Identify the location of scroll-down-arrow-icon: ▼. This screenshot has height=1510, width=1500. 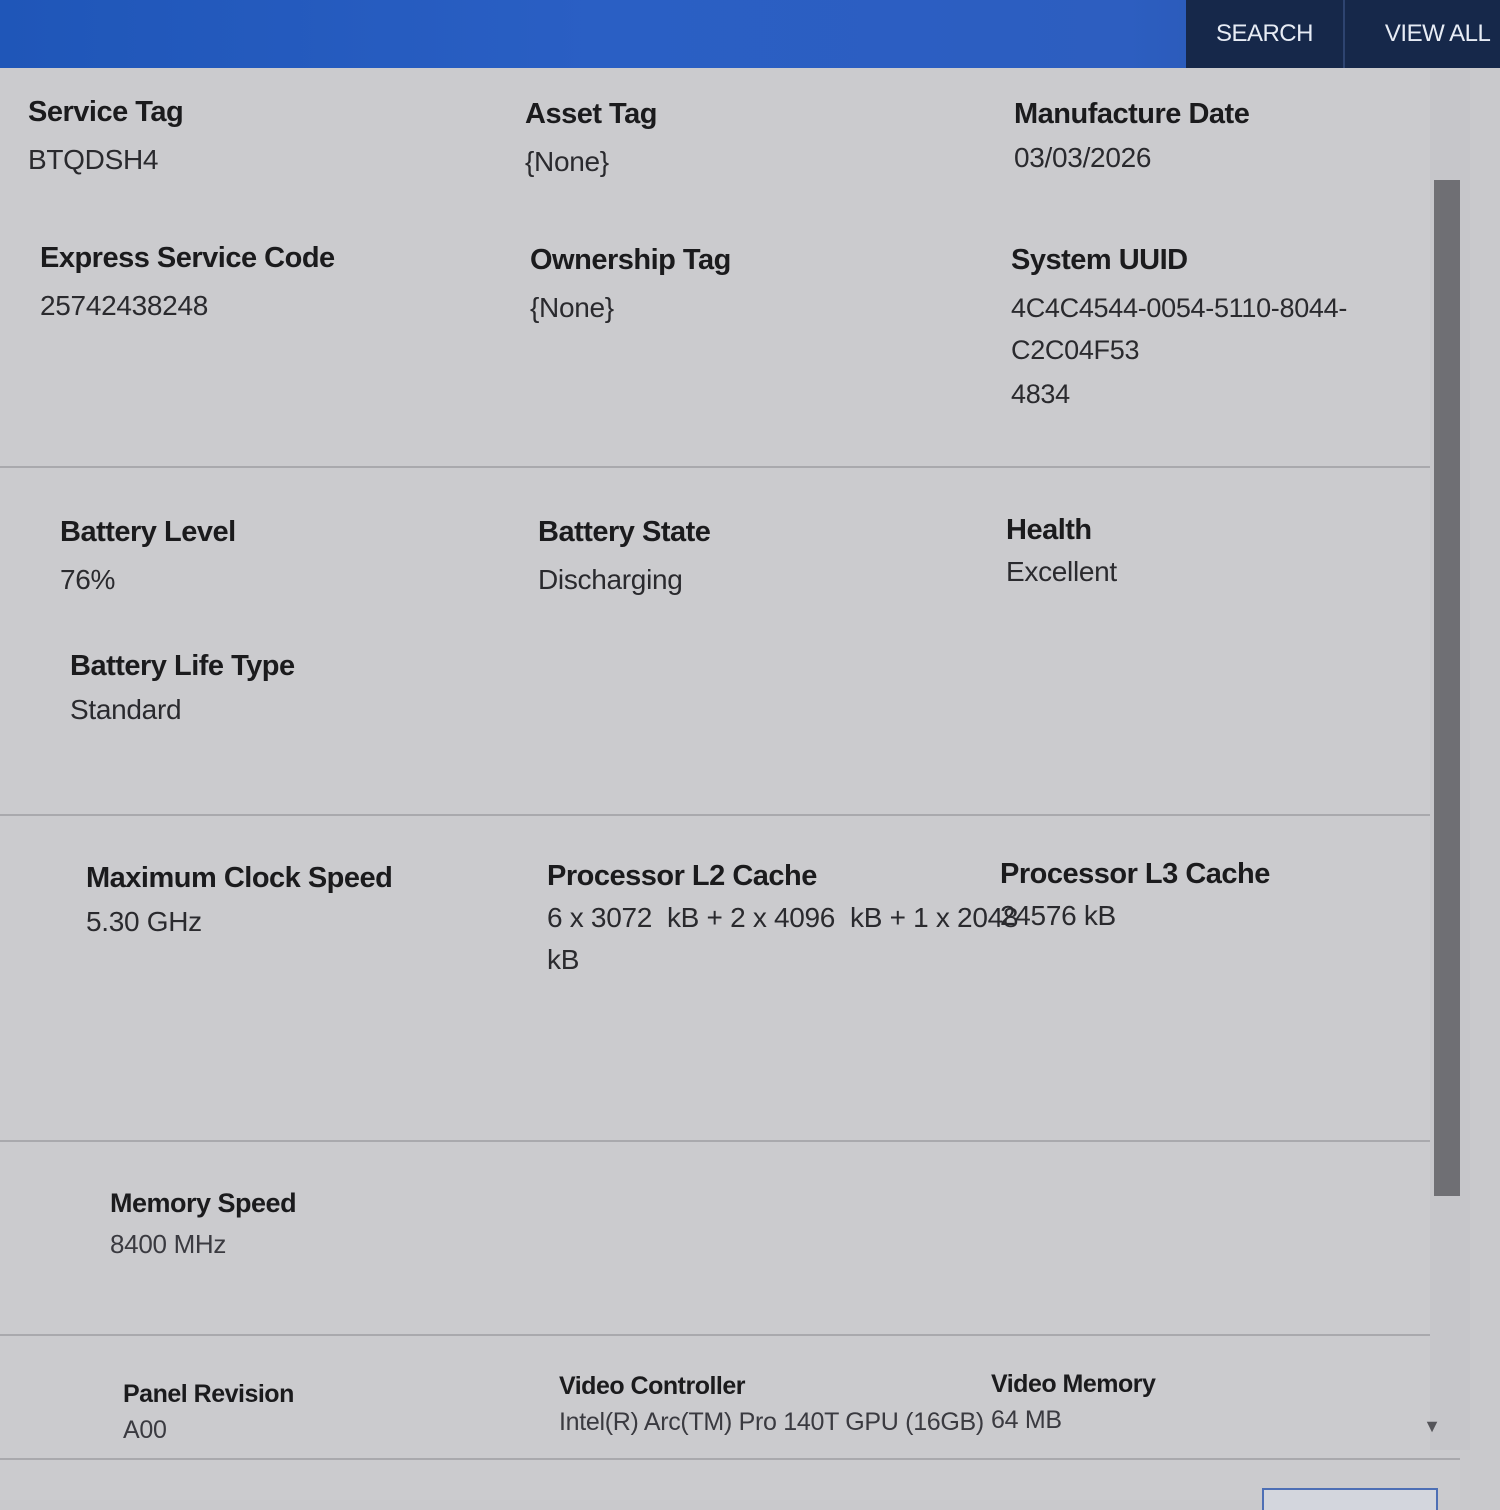
(1432, 1426).